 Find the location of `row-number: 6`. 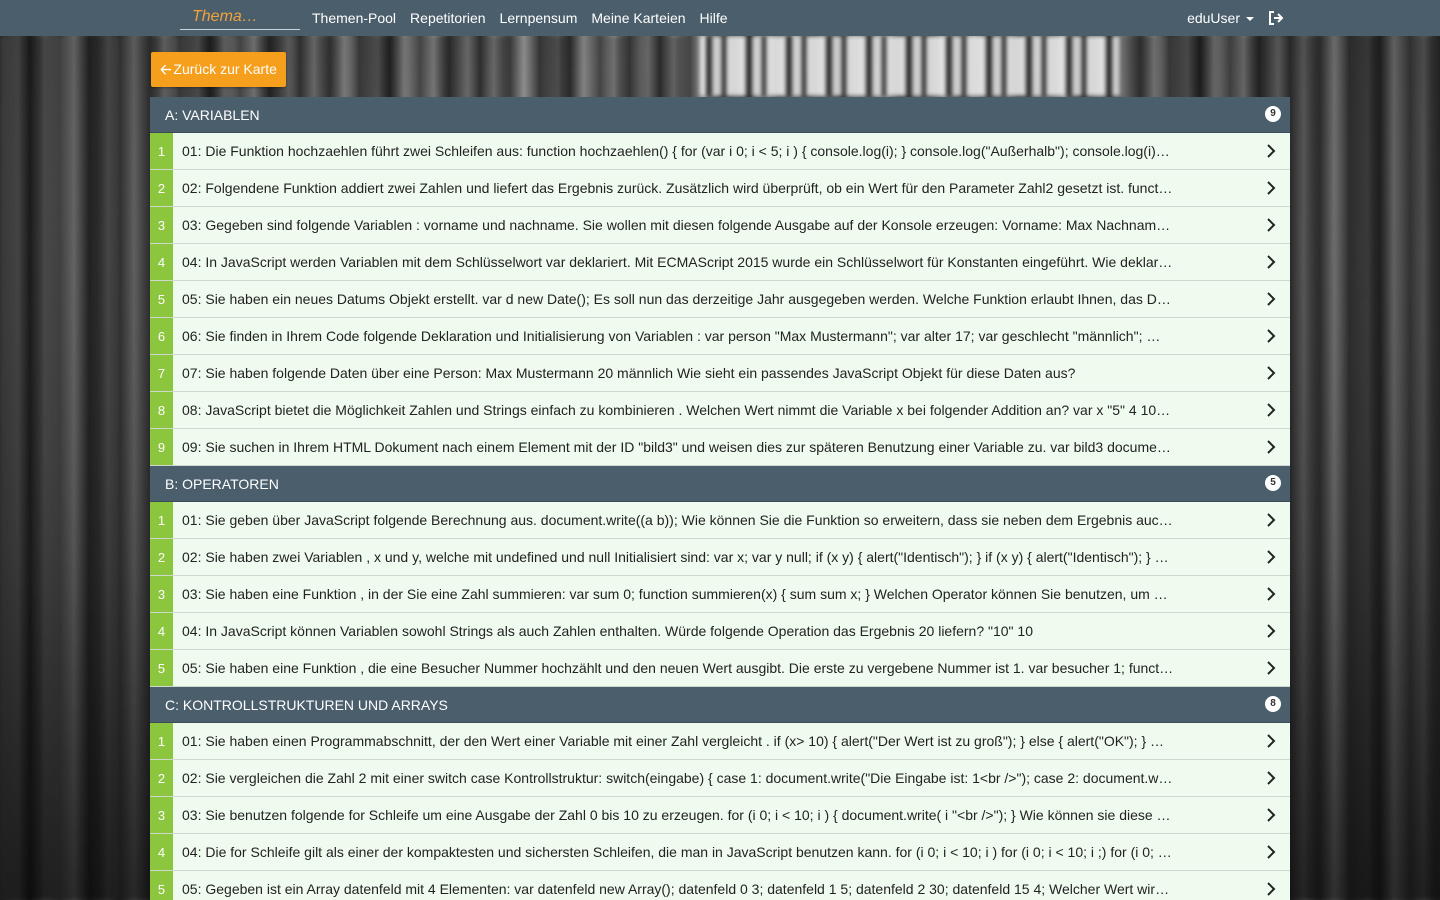

row-number: 6 is located at coordinates (161, 336).